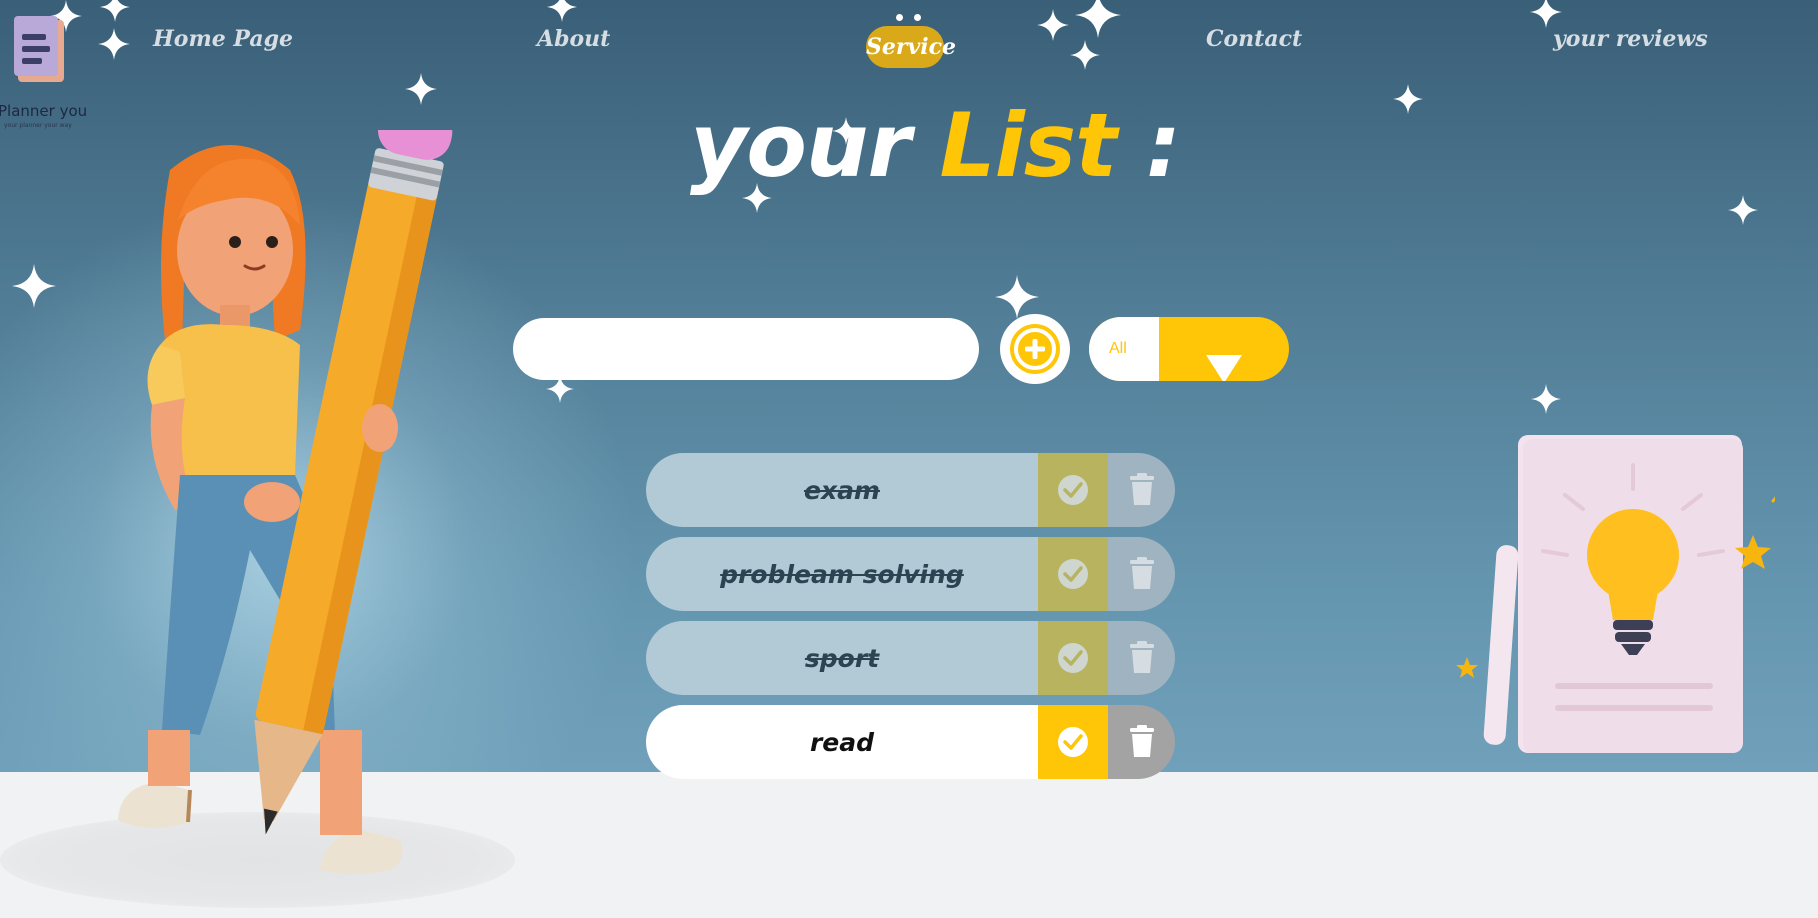 This screenshot has height=918, width=1818. Describe the element at coordinates (911, 47) in the screenshot. I see `nav-service: Service` at that location.